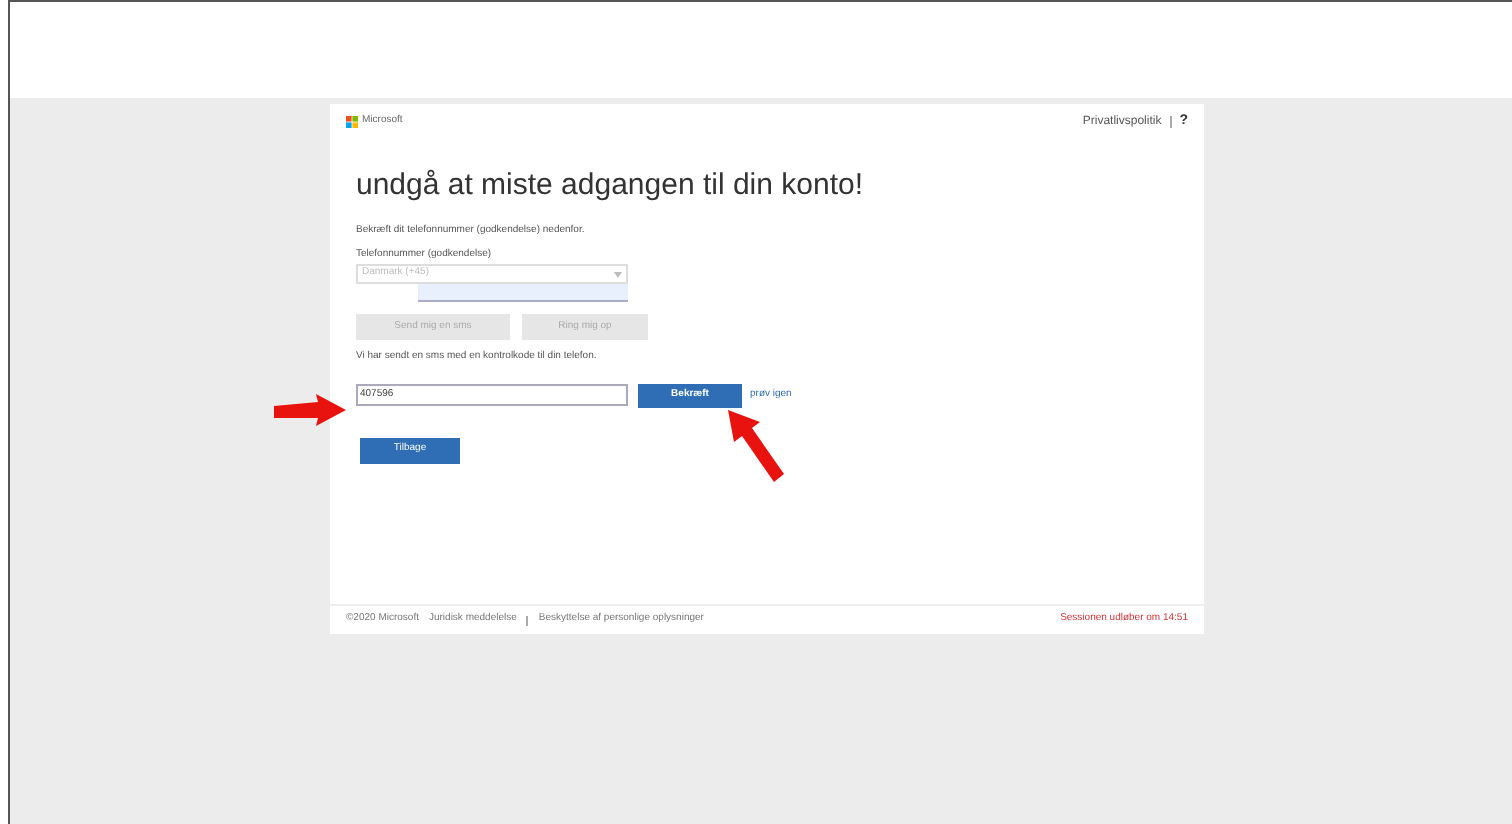 The image size is (1512, 824). I want to click on page-heading: undgå at miste adgangen til din konto!, so click(611, 185).